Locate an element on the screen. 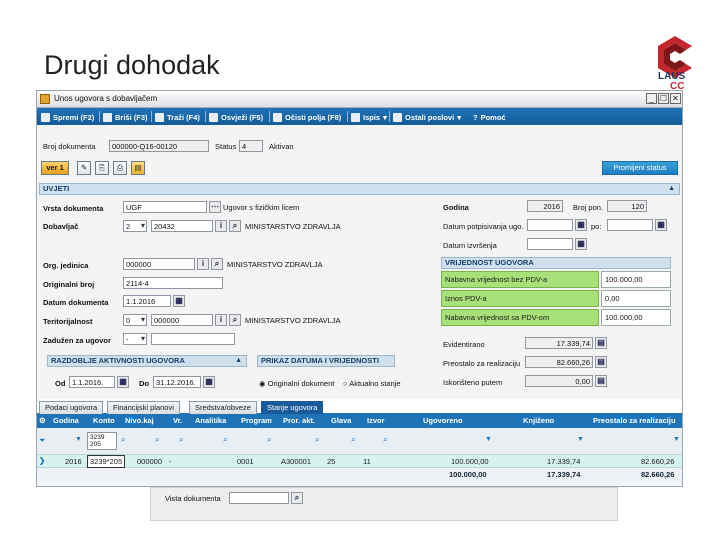  col-type: Vr. is located at coordinates (177, 420).